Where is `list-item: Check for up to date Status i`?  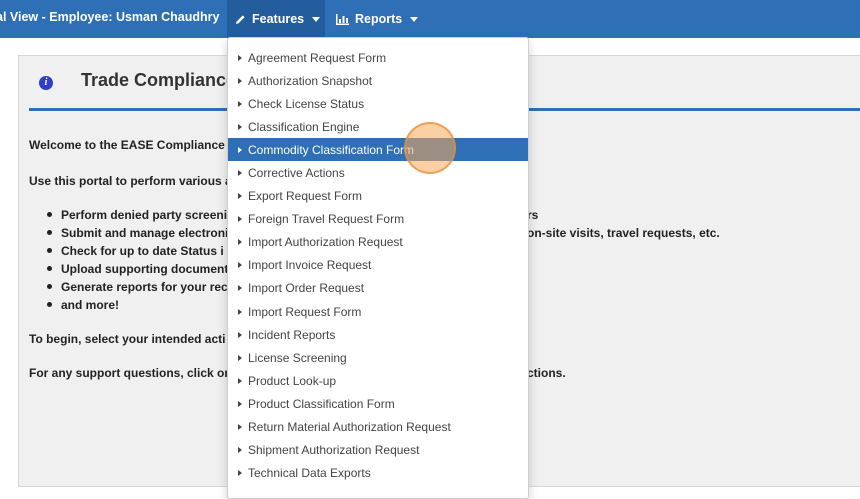 list-item: Check for up to date Status i is located at coordinates (128, 253).